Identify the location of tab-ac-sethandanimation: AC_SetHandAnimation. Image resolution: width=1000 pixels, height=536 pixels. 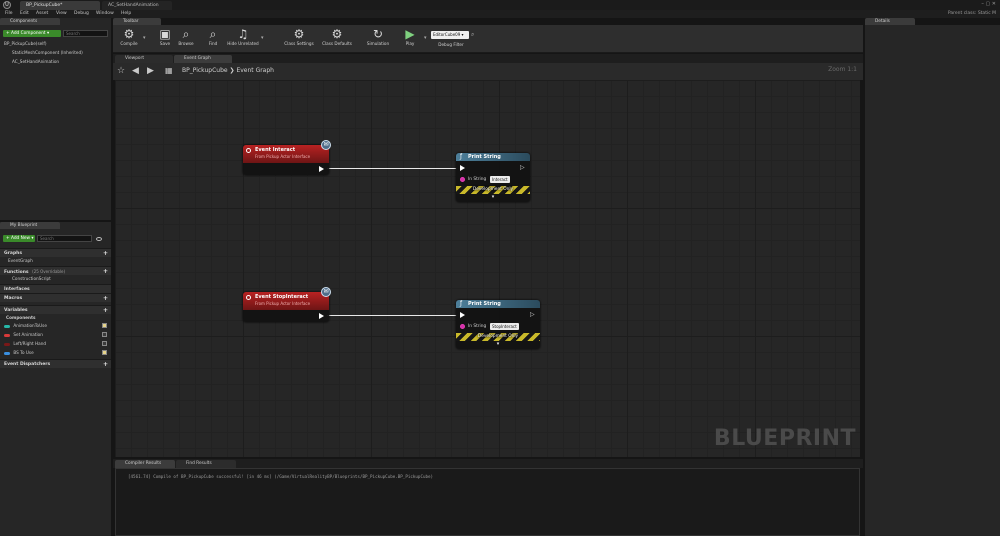
(137, 5).